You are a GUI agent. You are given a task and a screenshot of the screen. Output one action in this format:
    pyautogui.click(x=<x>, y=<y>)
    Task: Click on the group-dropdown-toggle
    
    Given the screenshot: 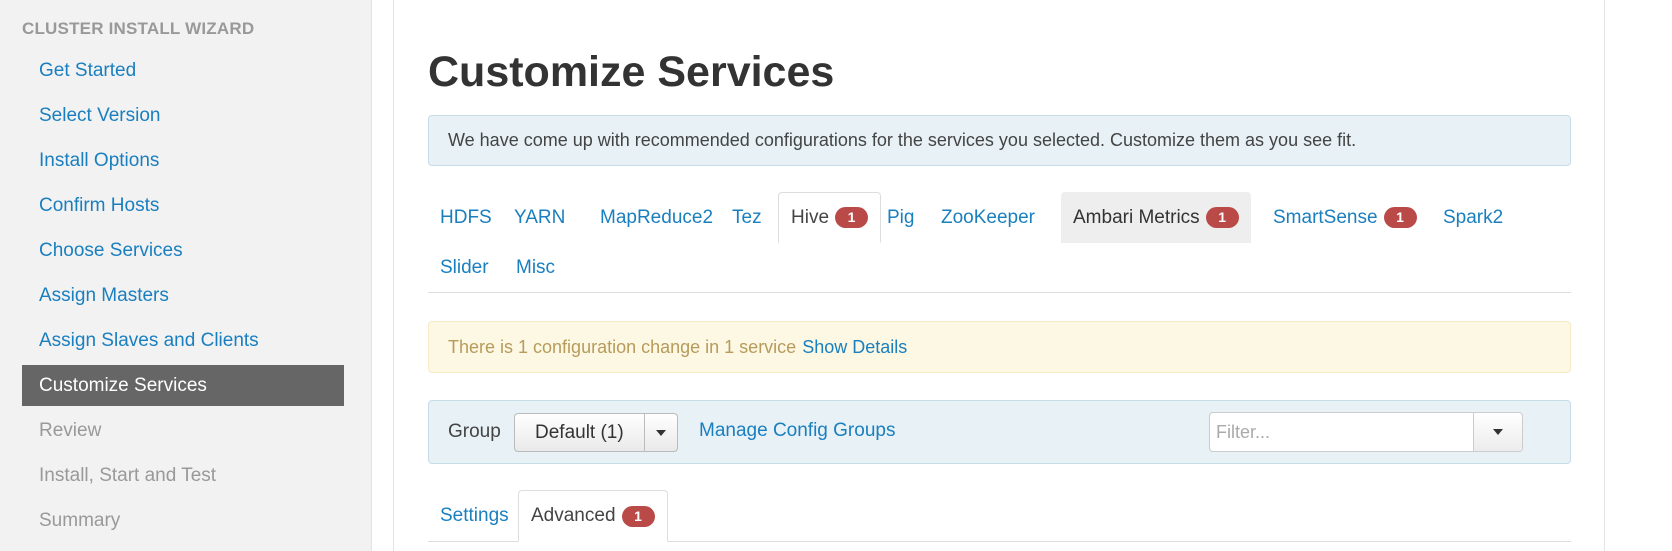 What is the action you would take?
    pyautogui.click(x=661, y=432)
    